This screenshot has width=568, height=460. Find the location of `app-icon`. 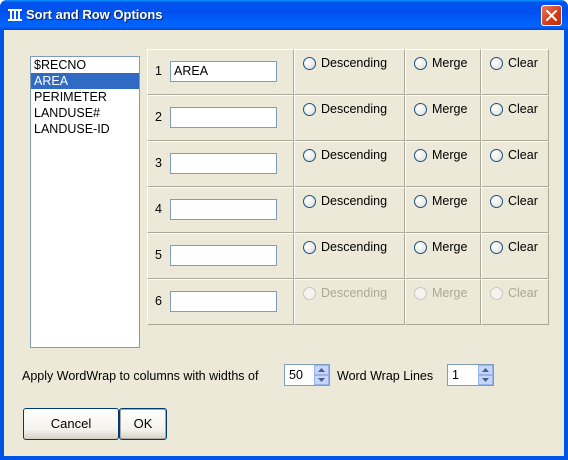

app-icon is located at coordinates (15, 15).